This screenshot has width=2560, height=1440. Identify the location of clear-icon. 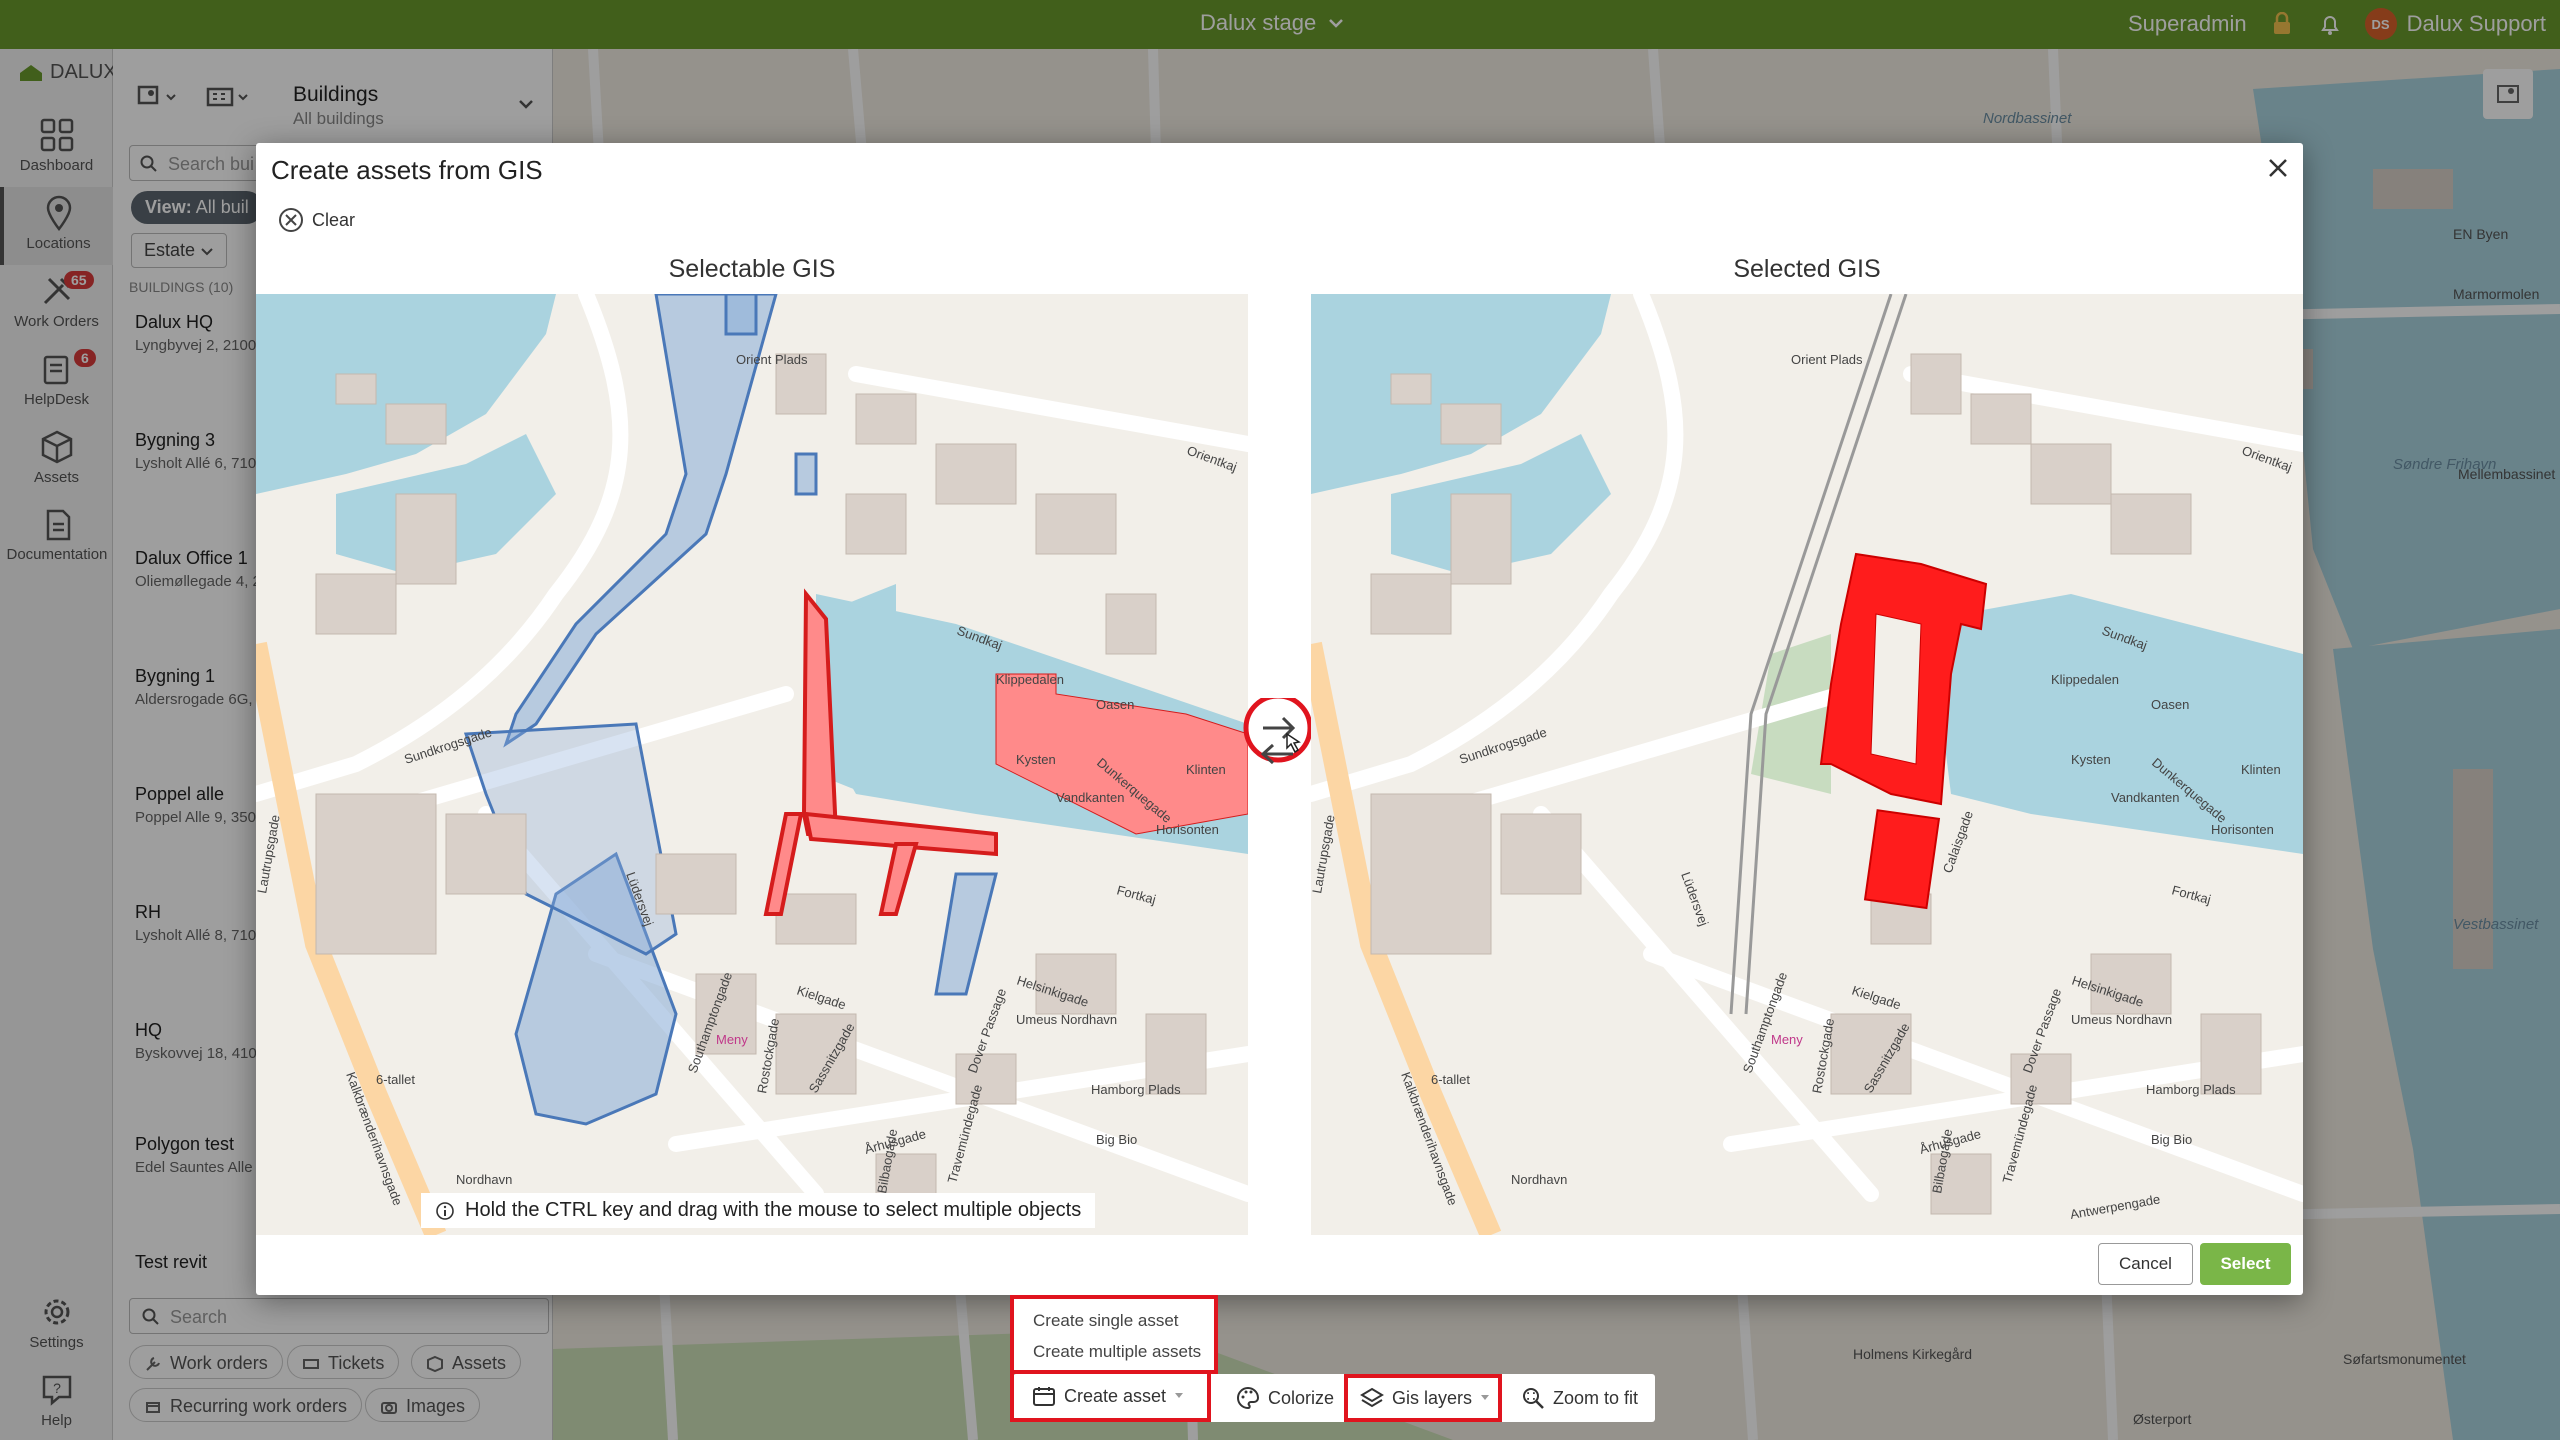
(291, 220).